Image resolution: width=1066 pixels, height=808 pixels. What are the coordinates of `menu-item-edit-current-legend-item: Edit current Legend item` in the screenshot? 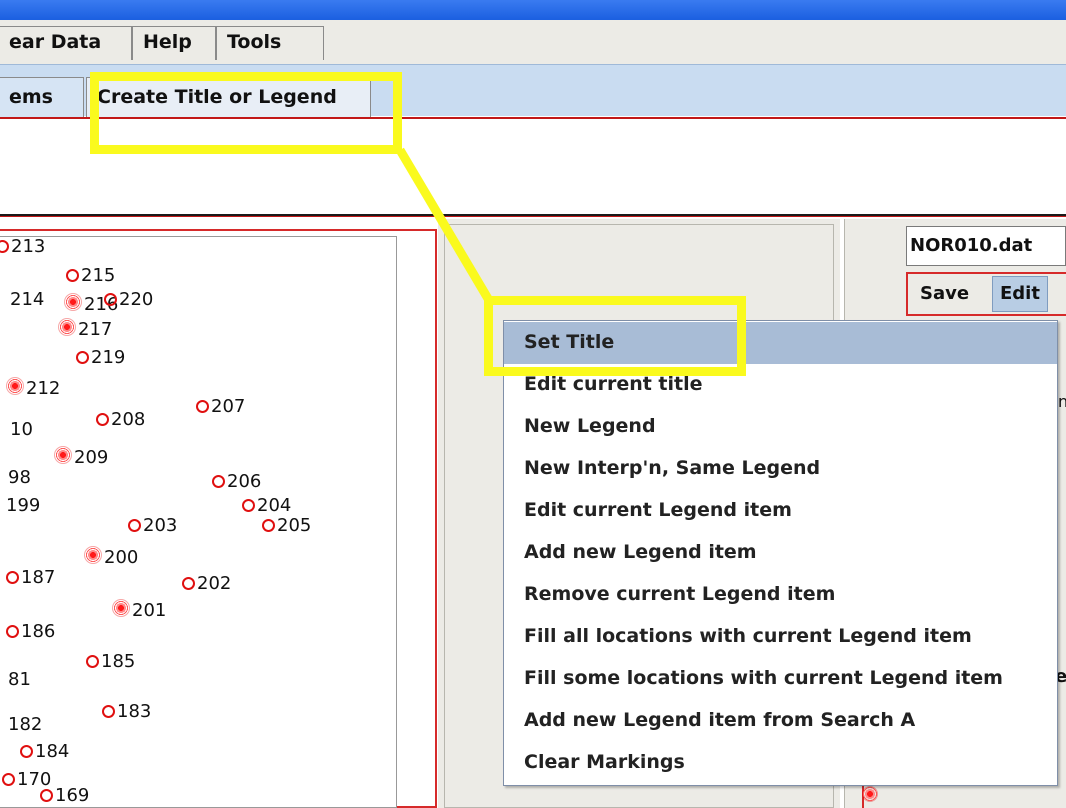 It's located at (780, 511).